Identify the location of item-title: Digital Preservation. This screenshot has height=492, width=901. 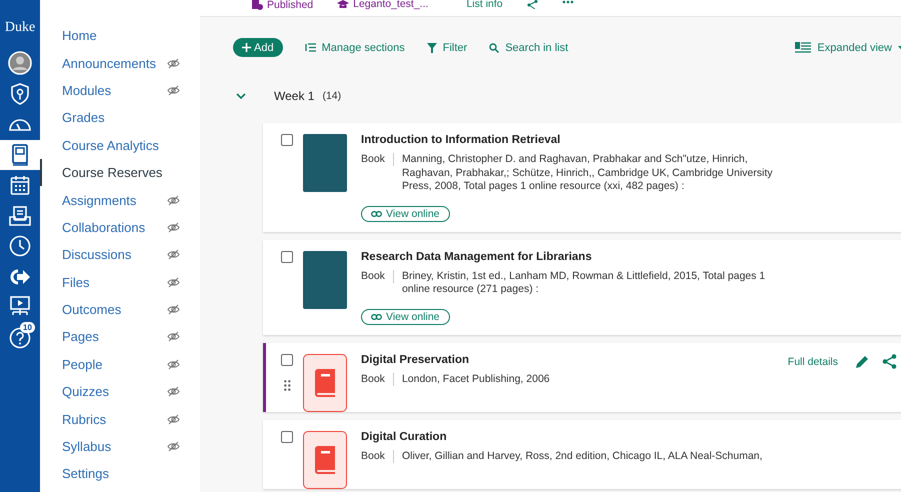
(574, 360).